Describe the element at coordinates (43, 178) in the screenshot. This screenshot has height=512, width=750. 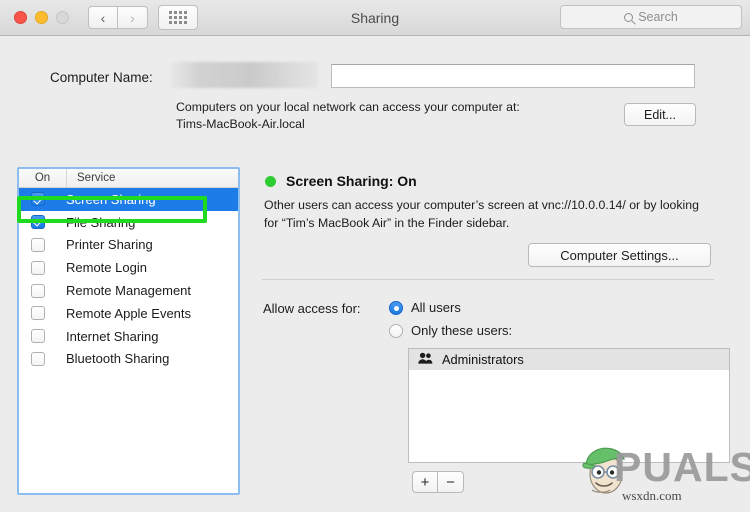
I see `column-header-on: On` at that location.